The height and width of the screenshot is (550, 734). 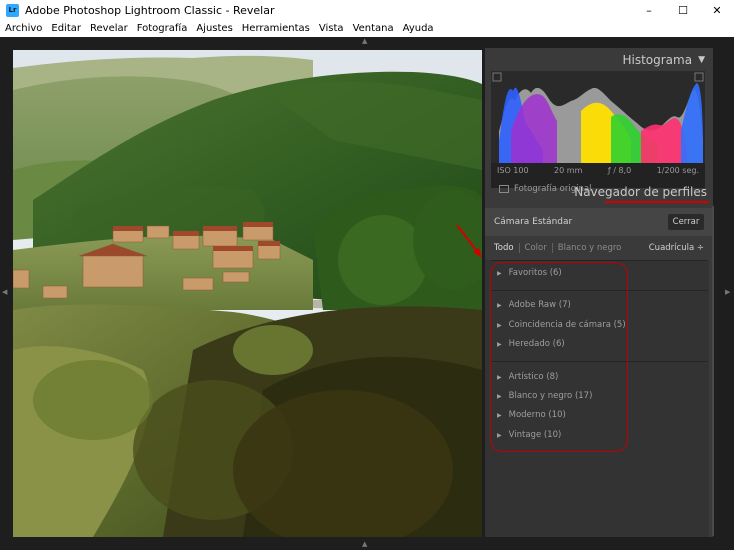 What do you see at coordinates (12, 10) in the screenshot?
I see `lightroom-app-icon: Lr` at bounding box center [12, 10].